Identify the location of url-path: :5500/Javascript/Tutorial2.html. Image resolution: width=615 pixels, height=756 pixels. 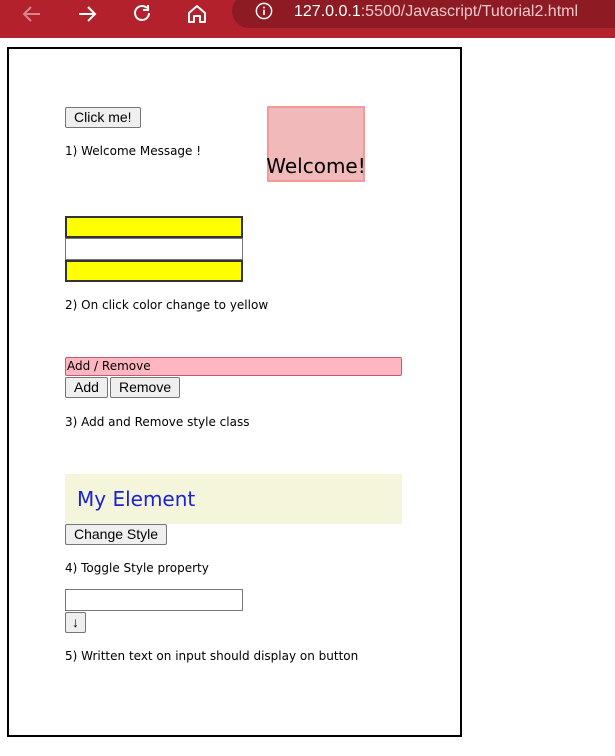
(469, 11).